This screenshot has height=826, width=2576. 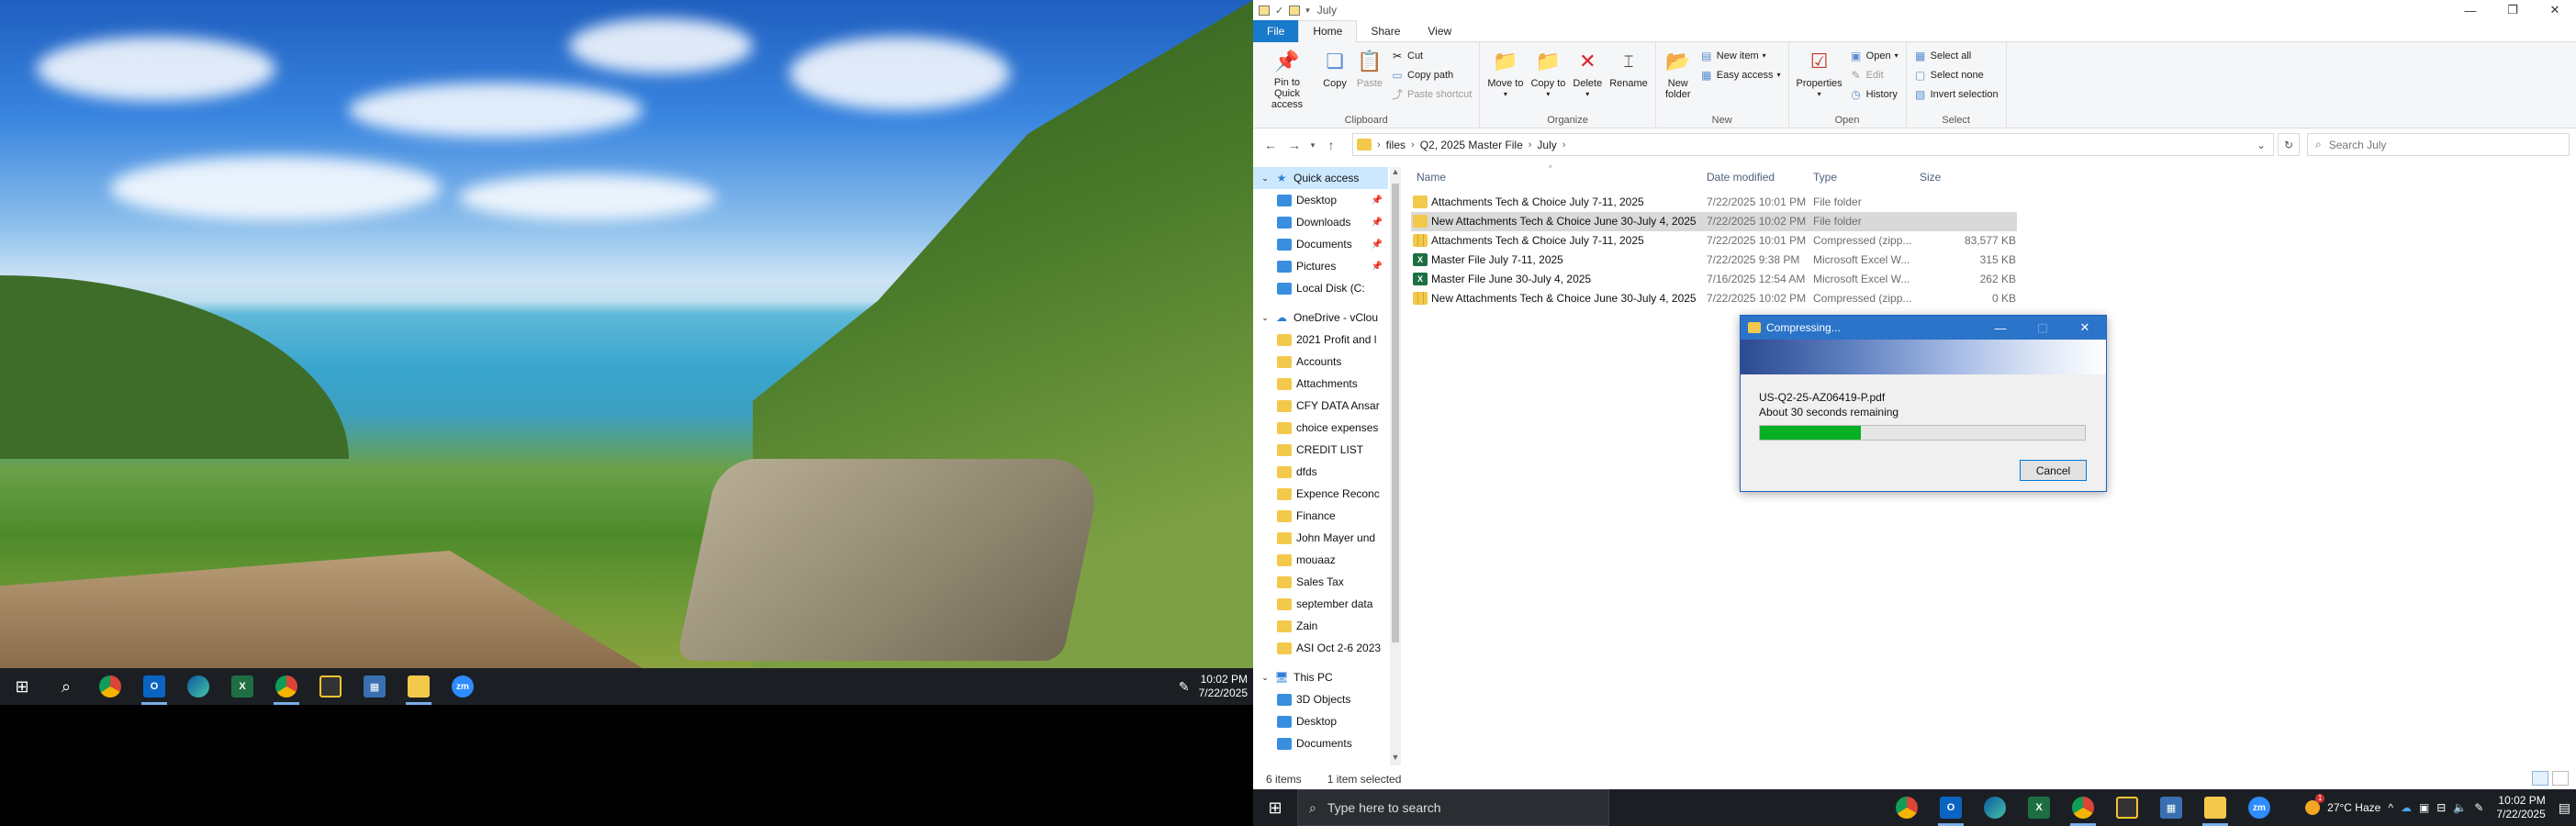 What do you see at coordinates (1320, 178) in the screenshot?
I see `nav-quick-access: ⌄ ★ Quick access` at bounding box center [1320, 178].